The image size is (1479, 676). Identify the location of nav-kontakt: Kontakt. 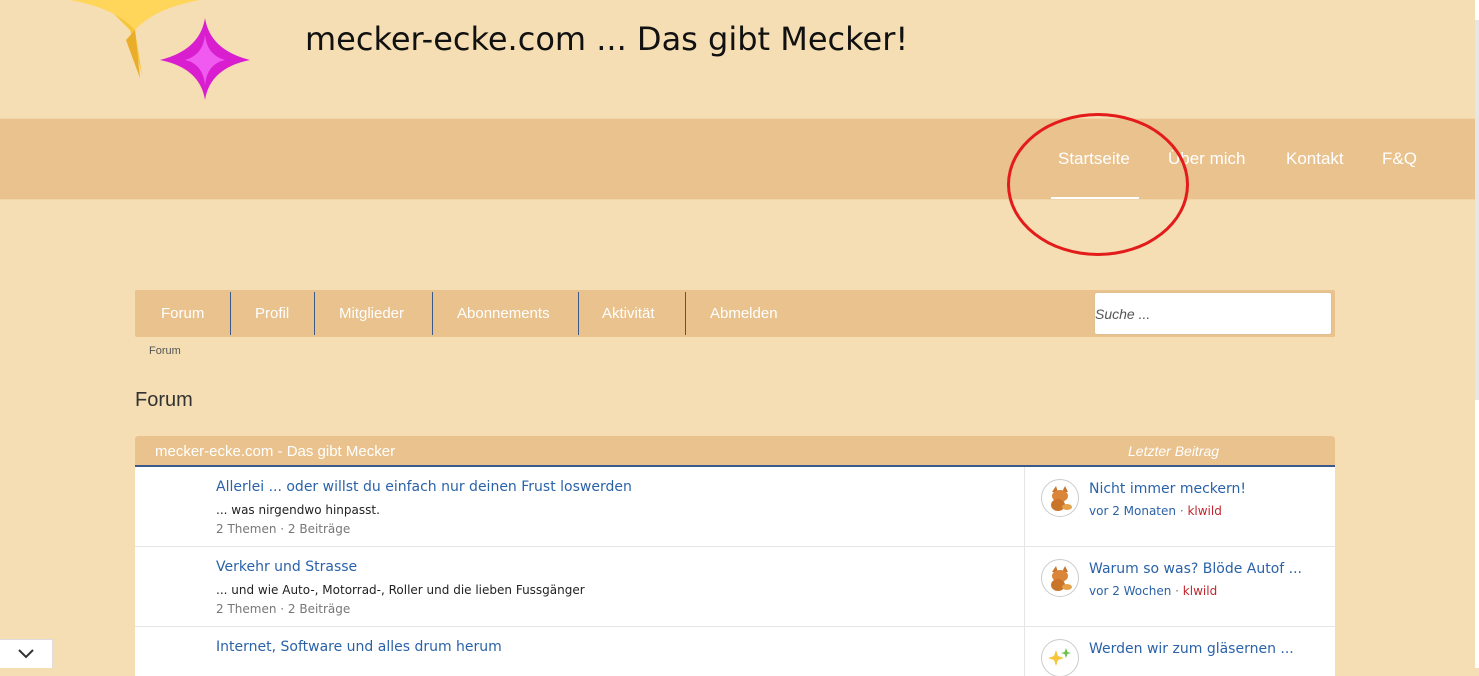
(1315, 159).